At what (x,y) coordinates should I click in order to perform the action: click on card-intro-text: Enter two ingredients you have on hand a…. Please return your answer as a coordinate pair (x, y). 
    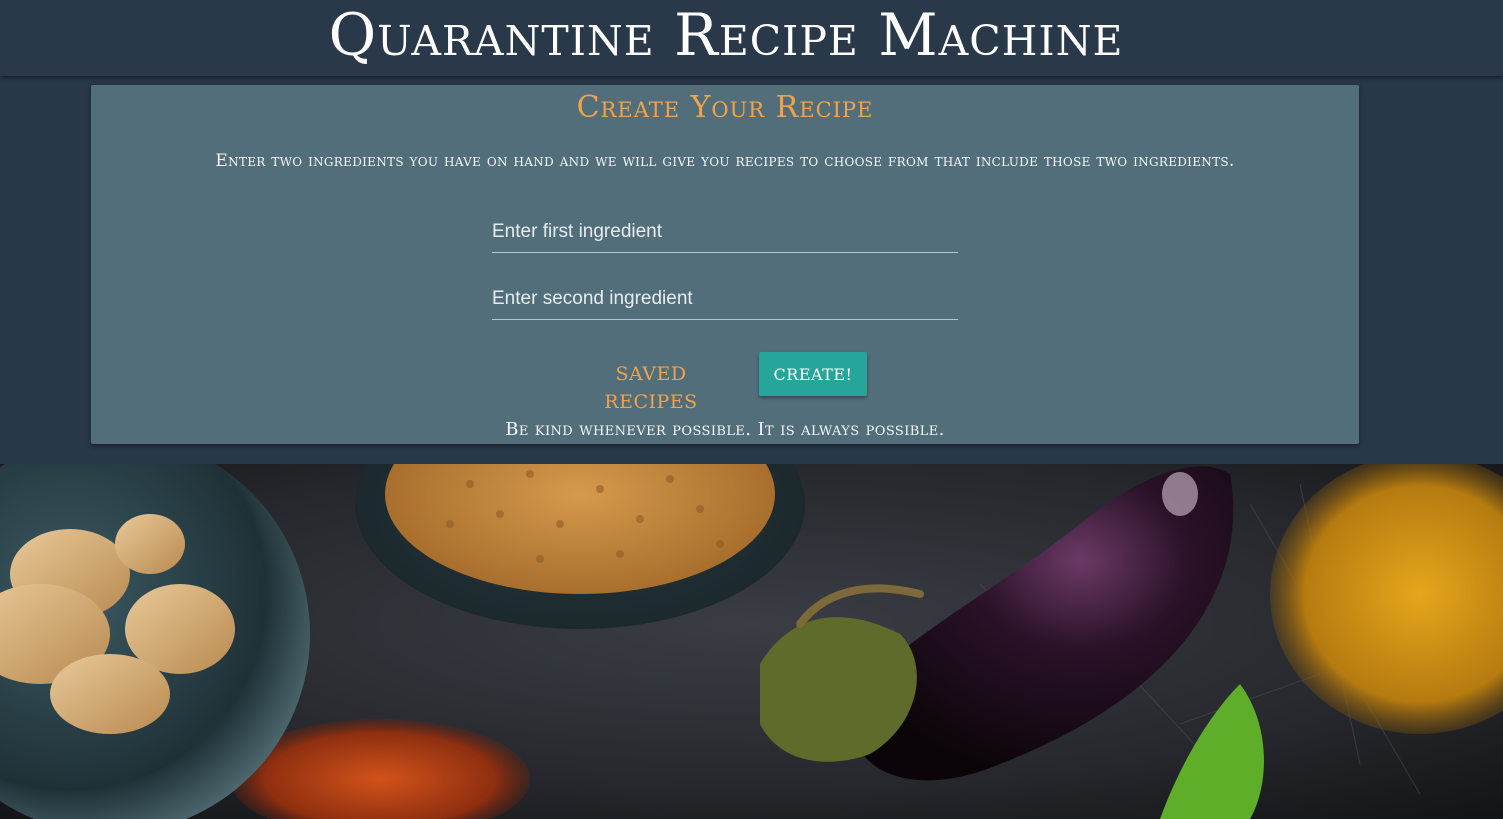
    Looking at the image, I should click on (725, 161).